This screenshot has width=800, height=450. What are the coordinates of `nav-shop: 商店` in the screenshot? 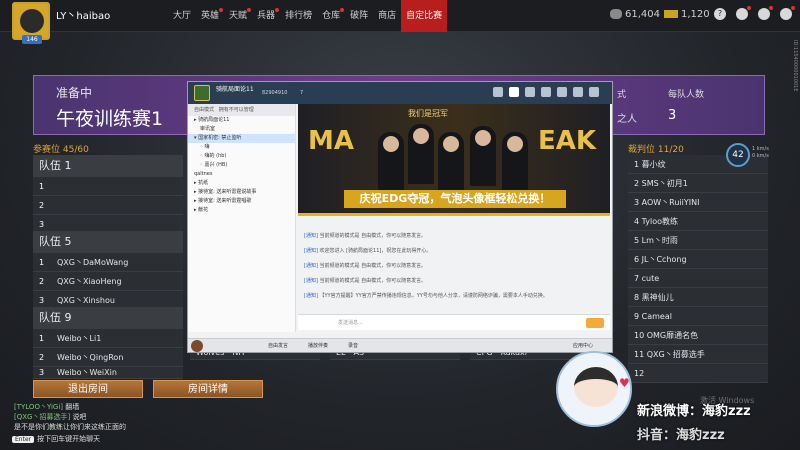 It's located at (387, 16).